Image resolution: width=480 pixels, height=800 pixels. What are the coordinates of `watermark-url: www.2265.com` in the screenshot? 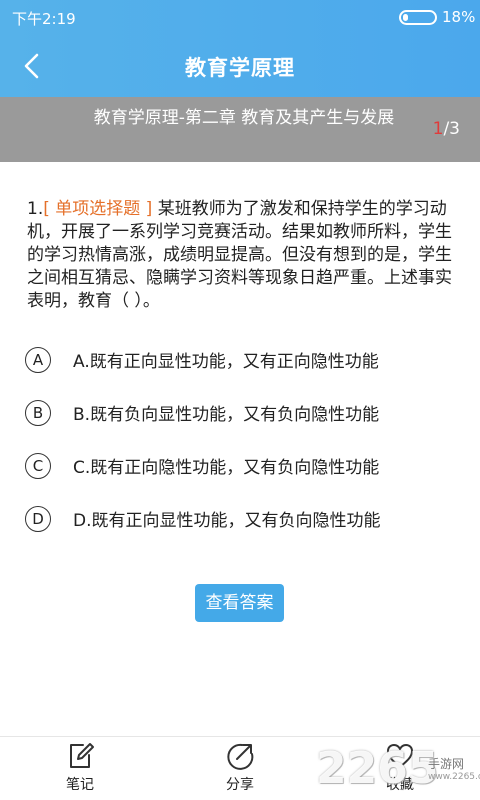 It's located at (454, 777).